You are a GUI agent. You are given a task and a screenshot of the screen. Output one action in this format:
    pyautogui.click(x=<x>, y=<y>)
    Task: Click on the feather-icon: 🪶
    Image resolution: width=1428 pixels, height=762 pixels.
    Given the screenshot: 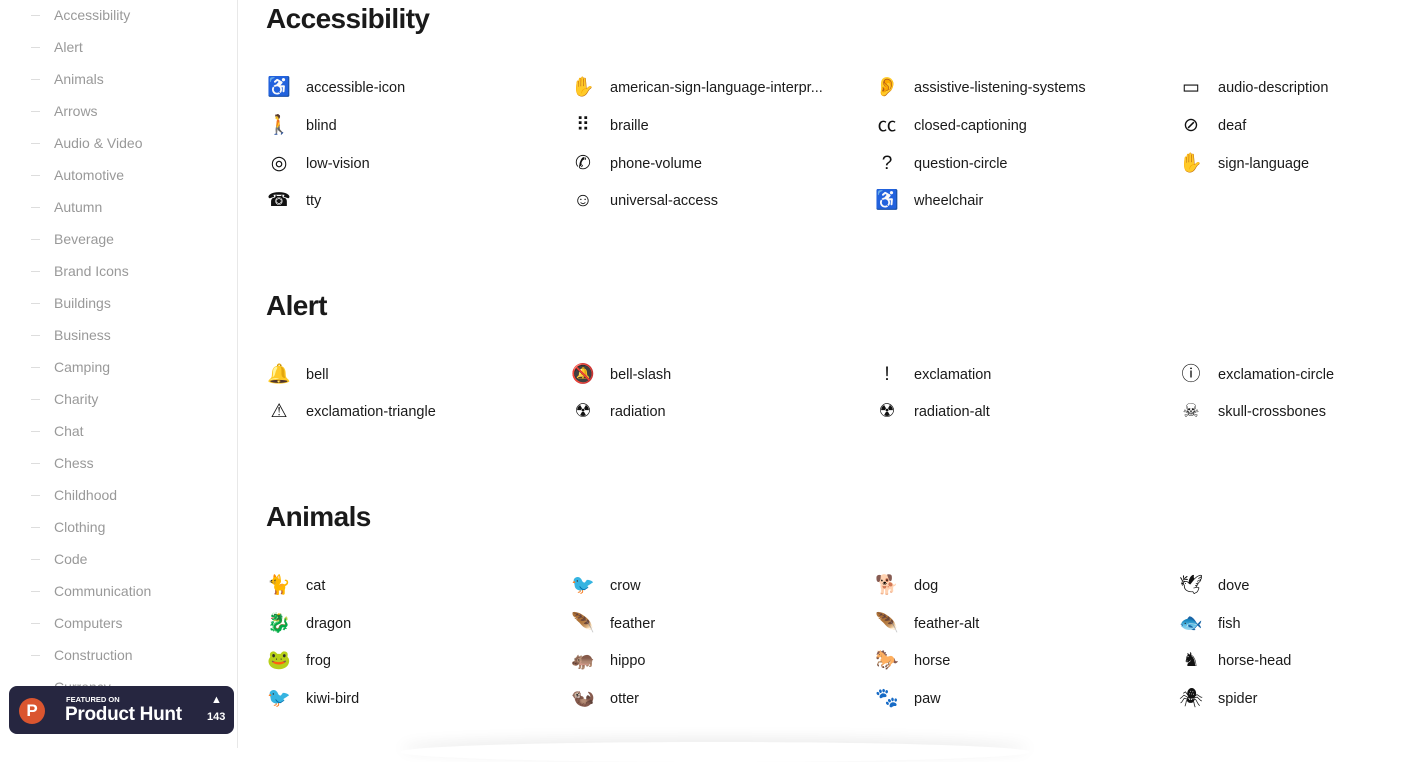 What is the action you would take?
    pyautogui.click(x=583, y=623)
    